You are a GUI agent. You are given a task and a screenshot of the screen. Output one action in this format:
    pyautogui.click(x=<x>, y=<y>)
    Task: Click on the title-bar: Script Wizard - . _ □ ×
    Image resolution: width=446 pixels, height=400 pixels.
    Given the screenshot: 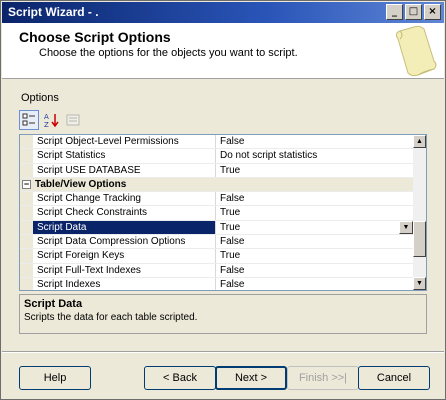 What is the action you would take?
    pyautogui.click(x=223, y=12)
    